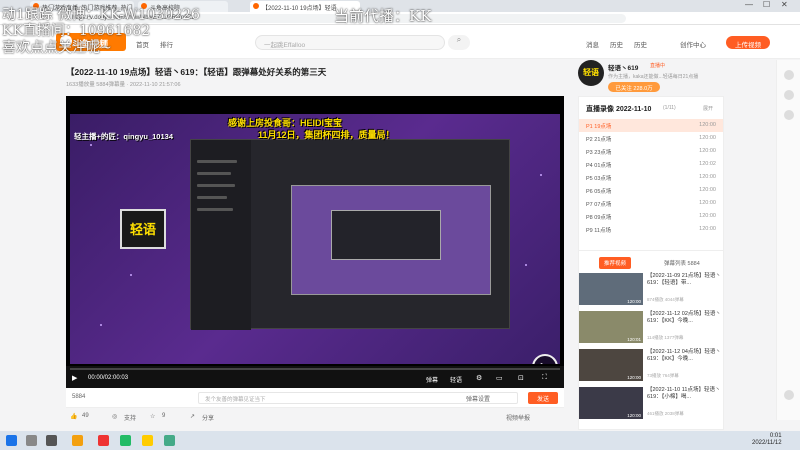 The height and width of the screenshot is (450, 800). What do you see at coordinates (651, 203) in the screenshot?
I see `episode-item: P7 07点场 120:00` at bounding box center [651, 203].